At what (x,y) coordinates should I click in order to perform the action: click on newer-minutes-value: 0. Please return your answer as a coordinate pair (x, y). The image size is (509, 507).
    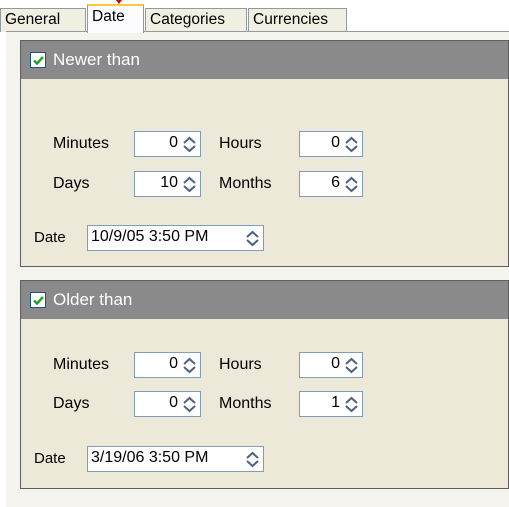
    Looking at the image, I should click on (173, 142).